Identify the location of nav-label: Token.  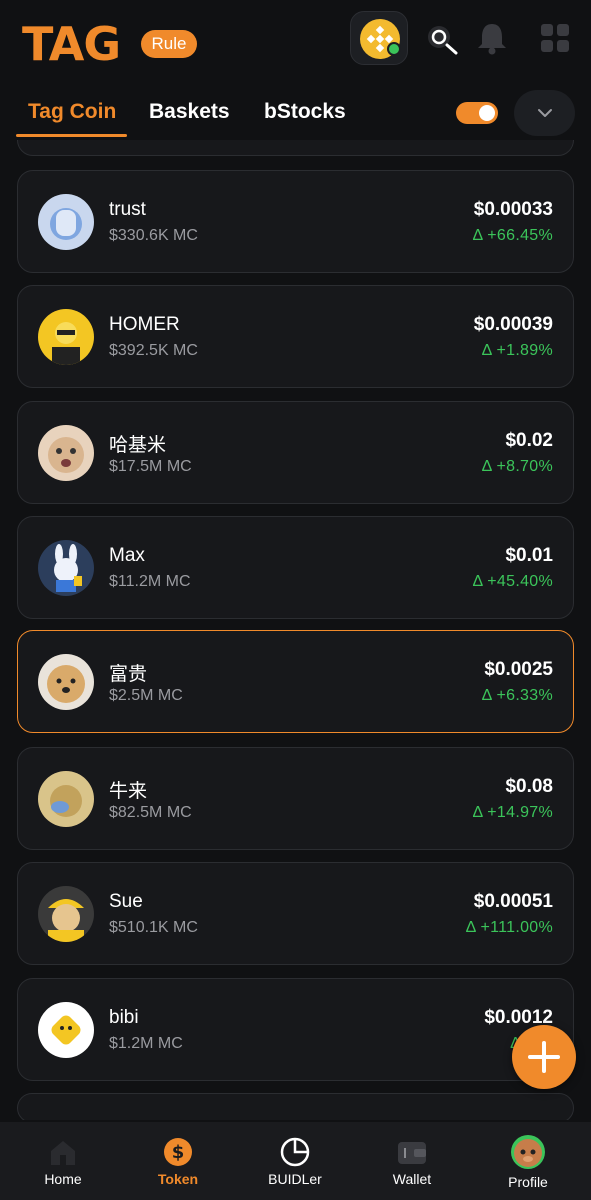
(178, 1179).